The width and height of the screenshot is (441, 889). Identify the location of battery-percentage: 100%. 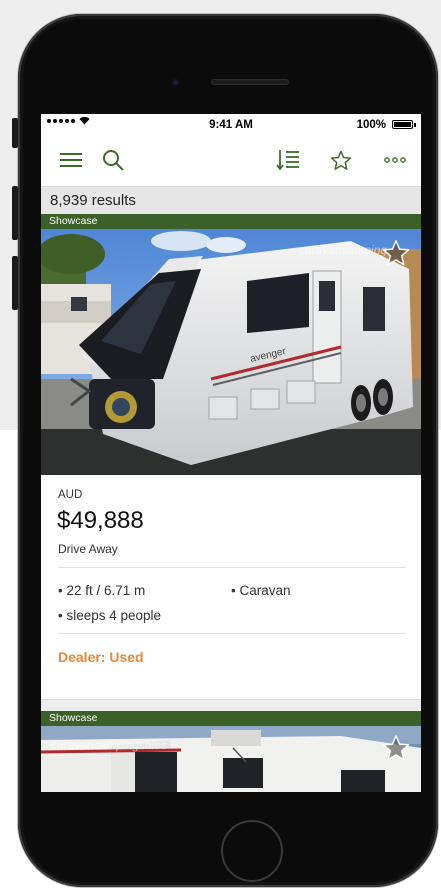
(371, 125).